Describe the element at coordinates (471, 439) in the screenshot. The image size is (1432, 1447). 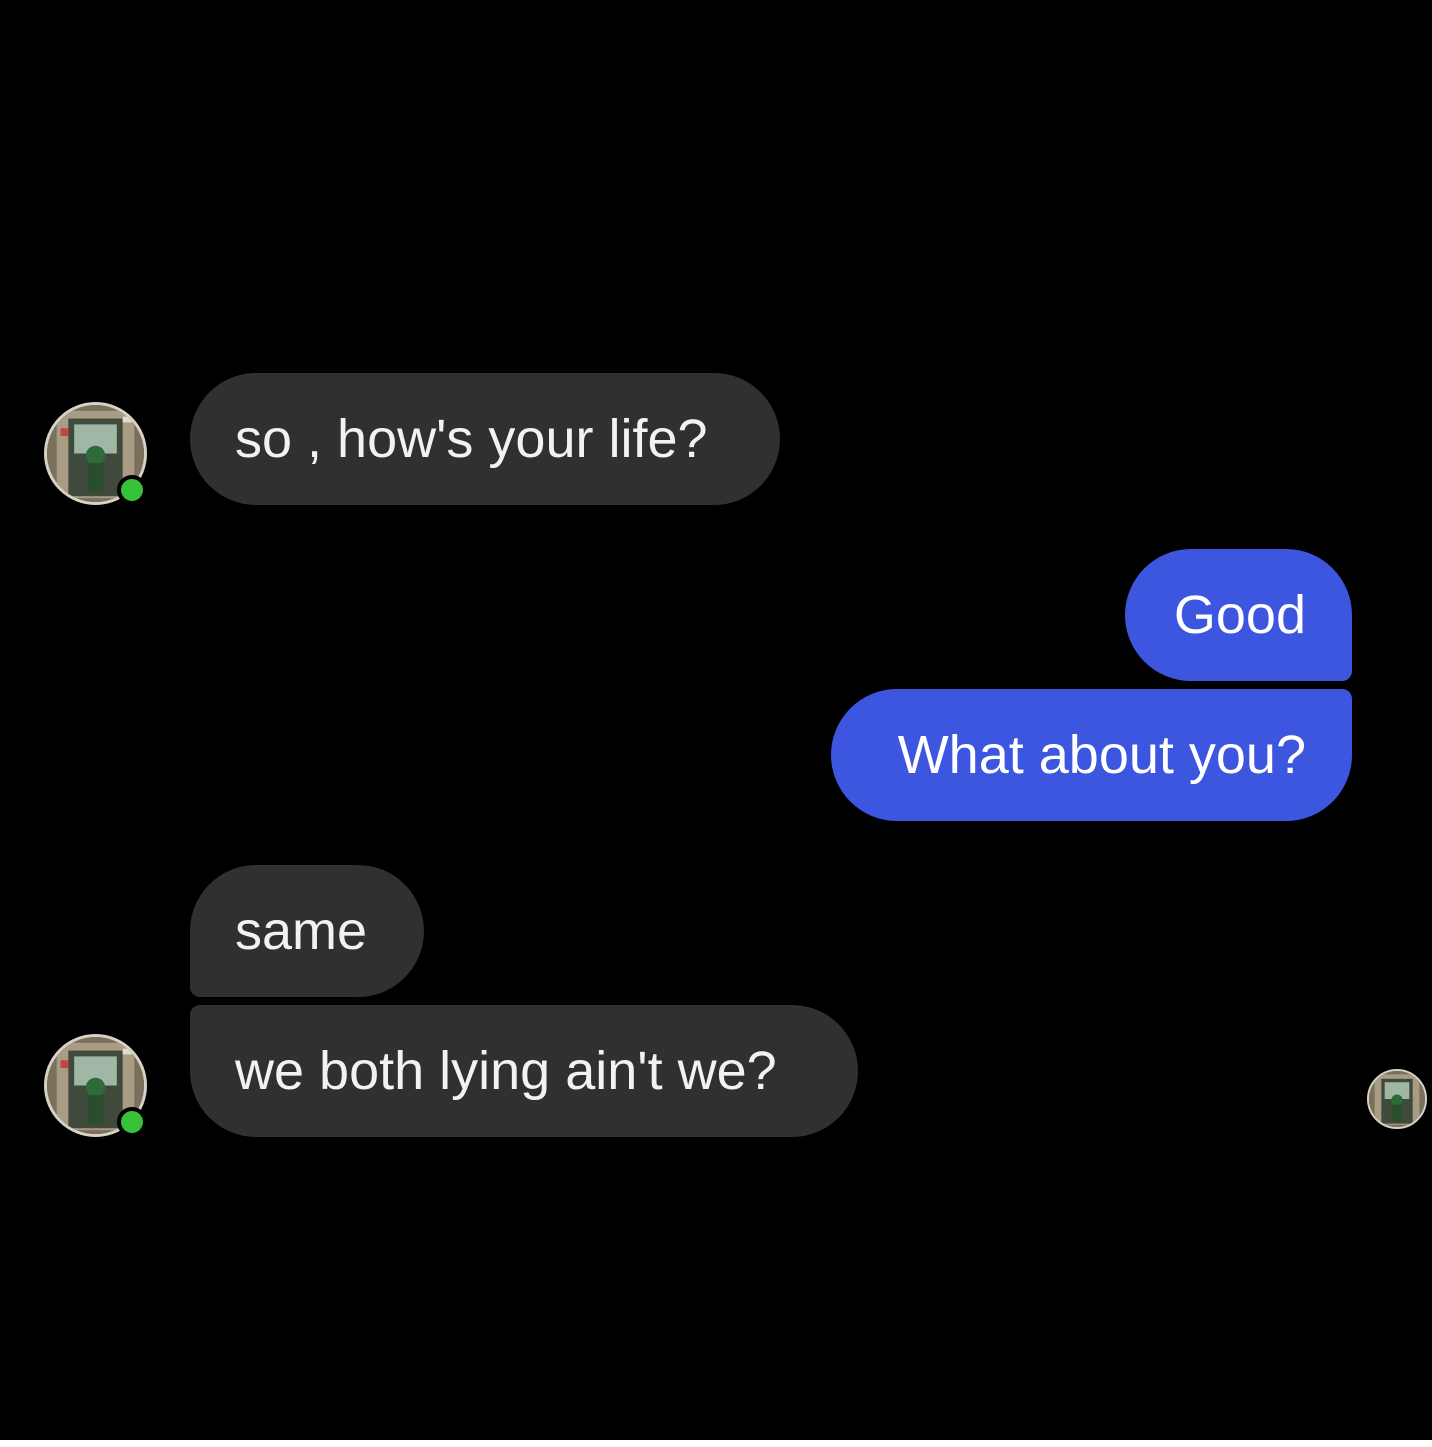
I see `message-text: so , how's your life?` at that location.